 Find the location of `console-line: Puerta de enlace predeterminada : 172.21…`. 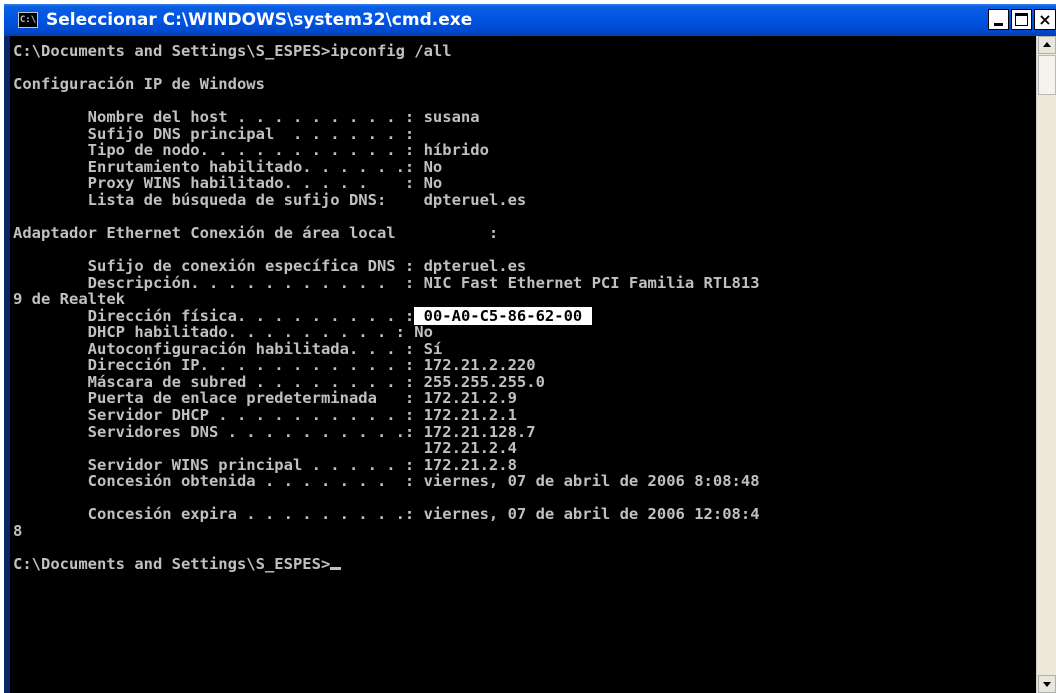

console-line: Puerta de enlace predeterminada : 172.21… is located at coordinates (265, 398).